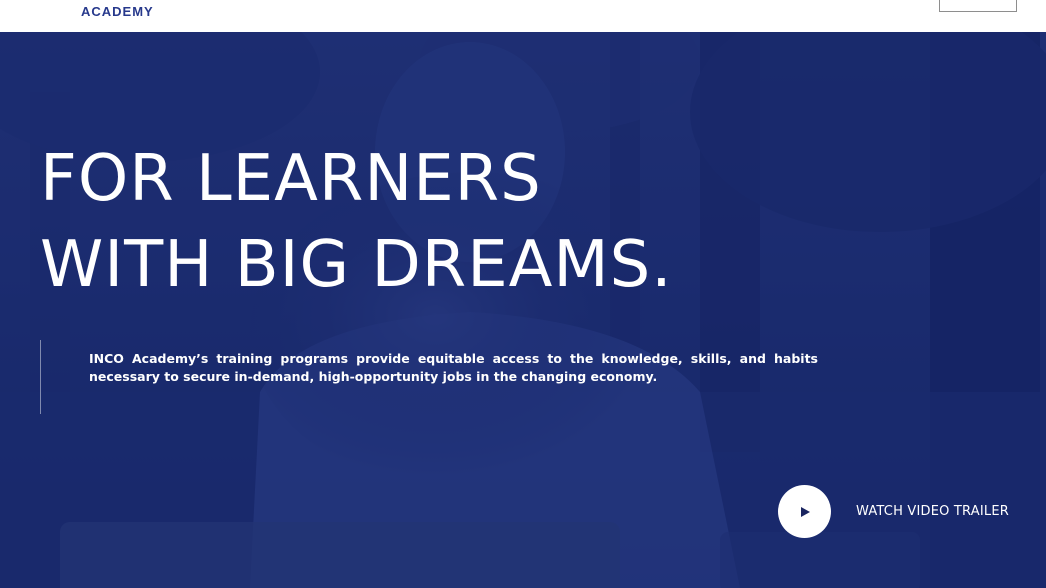  I want to click on headline-line-1: FOR LEARNERS, so click(291, 179).